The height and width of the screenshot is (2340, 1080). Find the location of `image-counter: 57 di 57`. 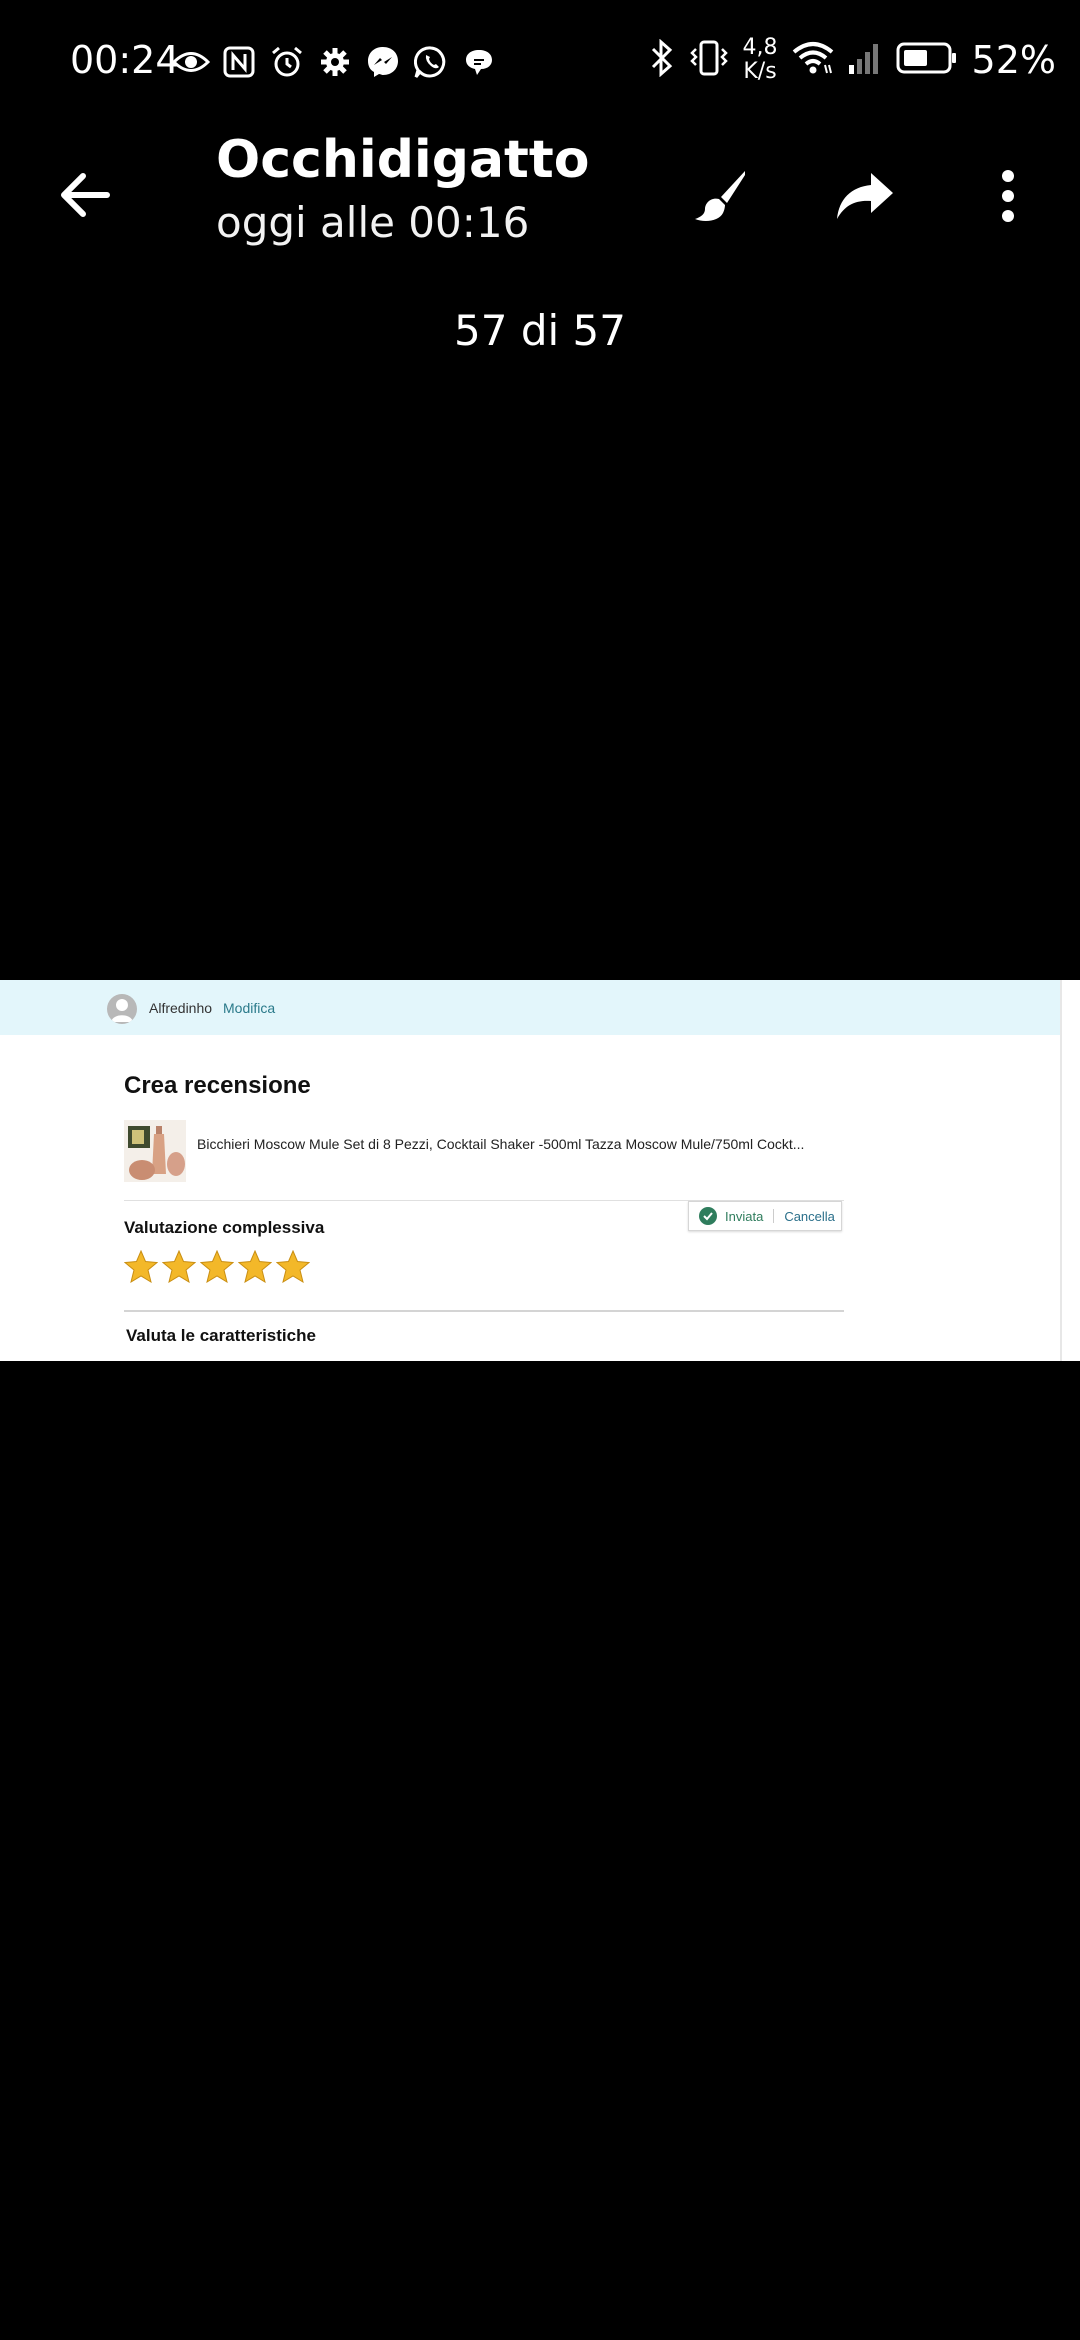

image-counter: 57 di 57 is located at coordinates (540, 330).